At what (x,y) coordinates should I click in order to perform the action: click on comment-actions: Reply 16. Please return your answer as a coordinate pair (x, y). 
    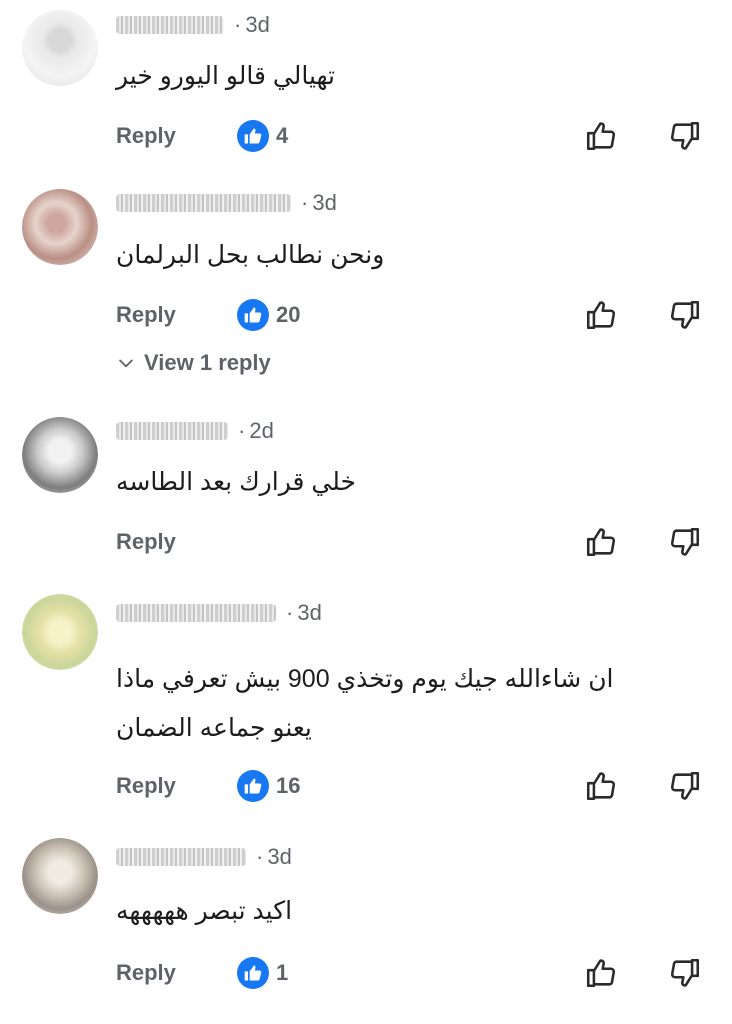
    Looking at the image, I should click on (366, 787).